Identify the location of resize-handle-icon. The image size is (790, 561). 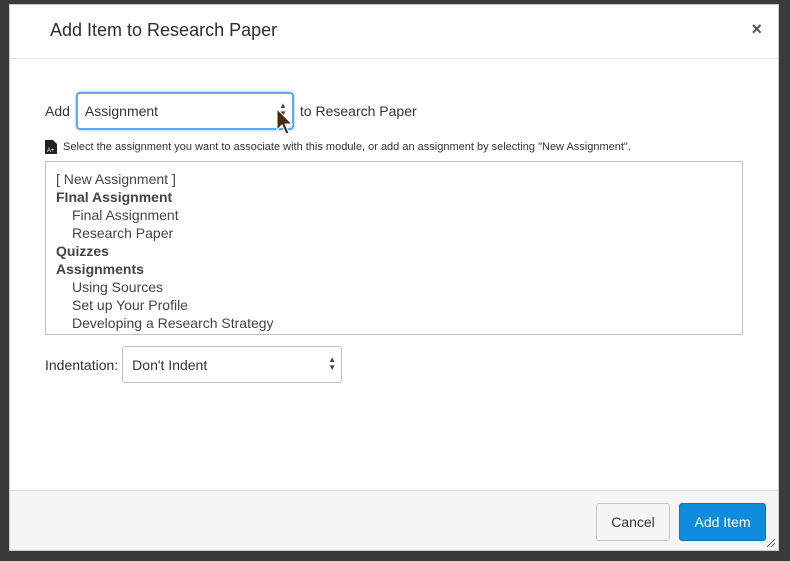
(771, 543).